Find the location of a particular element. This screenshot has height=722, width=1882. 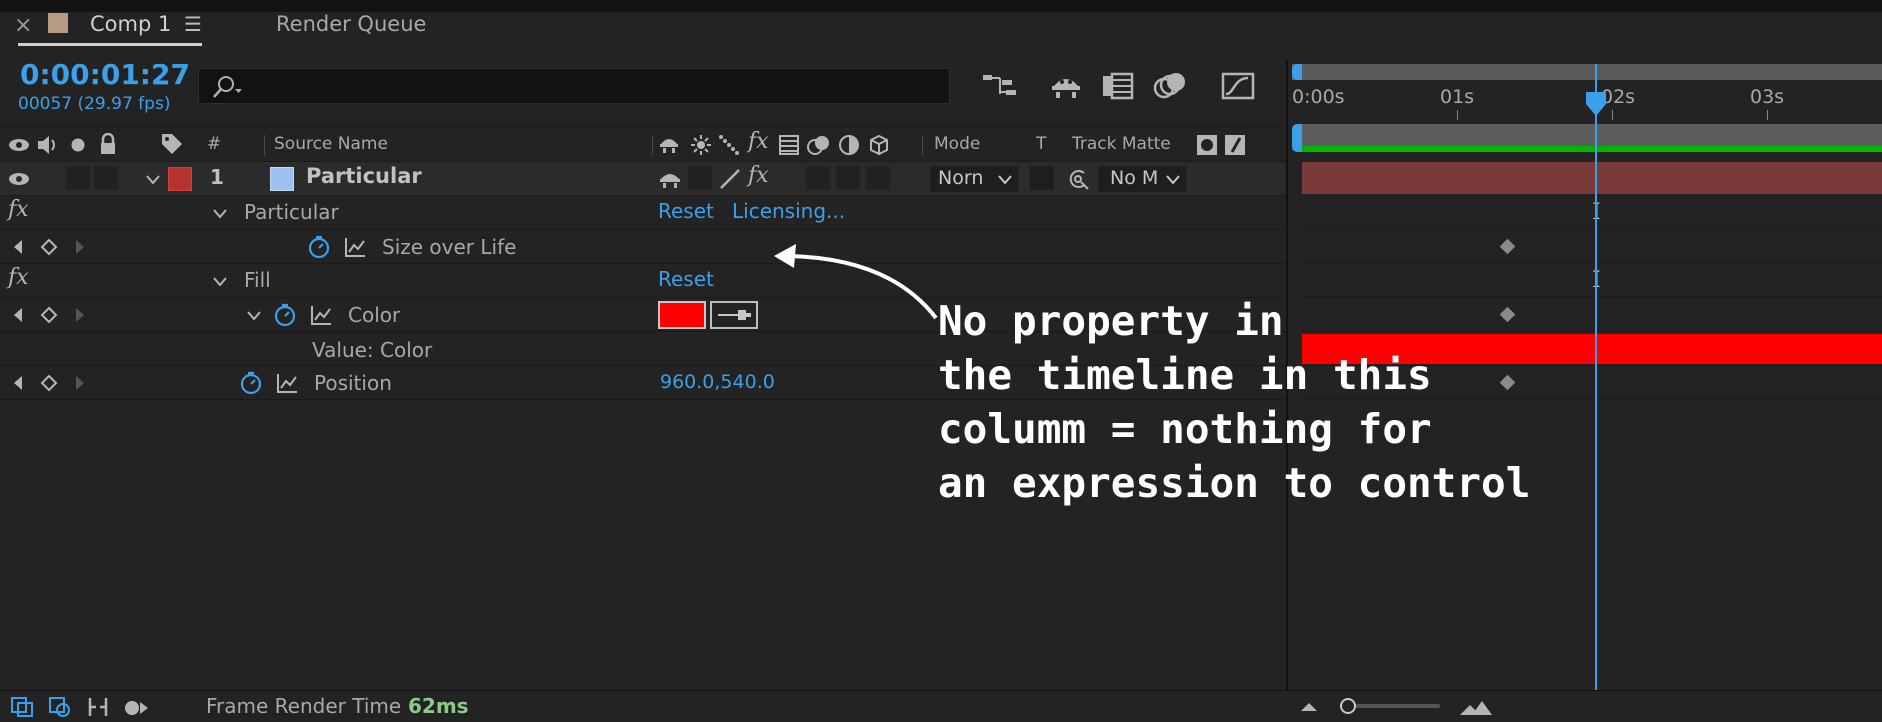

audio-speaker-icon is located at coordinates (48, 145).